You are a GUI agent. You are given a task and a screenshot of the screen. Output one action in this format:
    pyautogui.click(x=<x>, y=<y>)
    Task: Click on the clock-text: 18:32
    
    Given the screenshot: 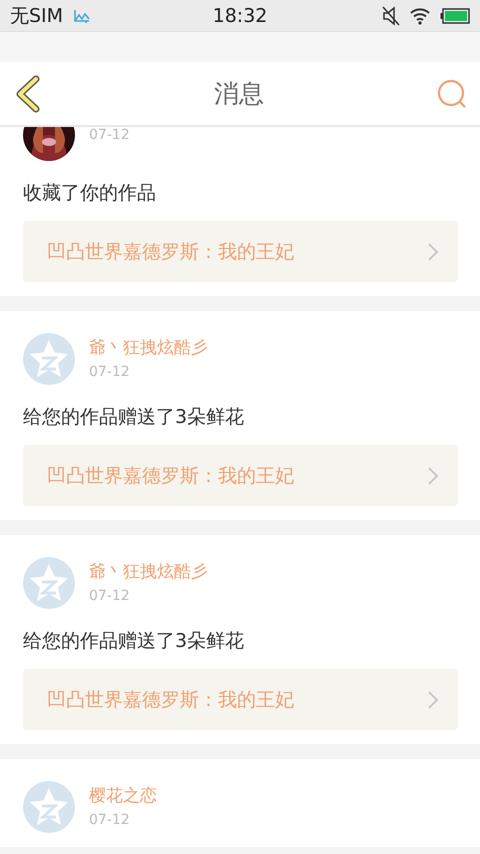 What is the action you would take?
    pyautogui.click(x=240, y=15)
    